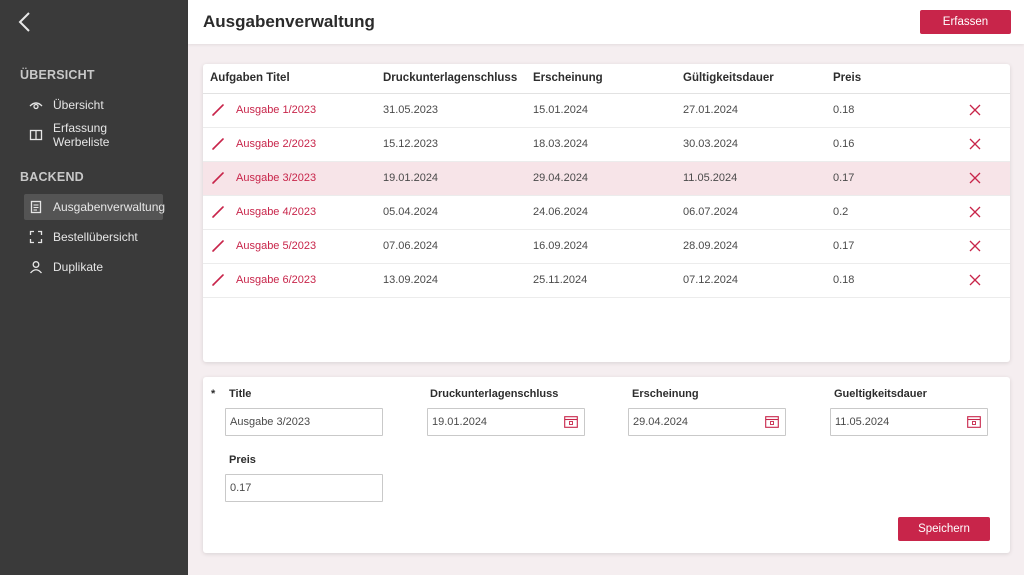 The height and width of the screenshot is (575, 1024). I want to click on column-header-erscheinung: Erscheinung, so click(568, 78).